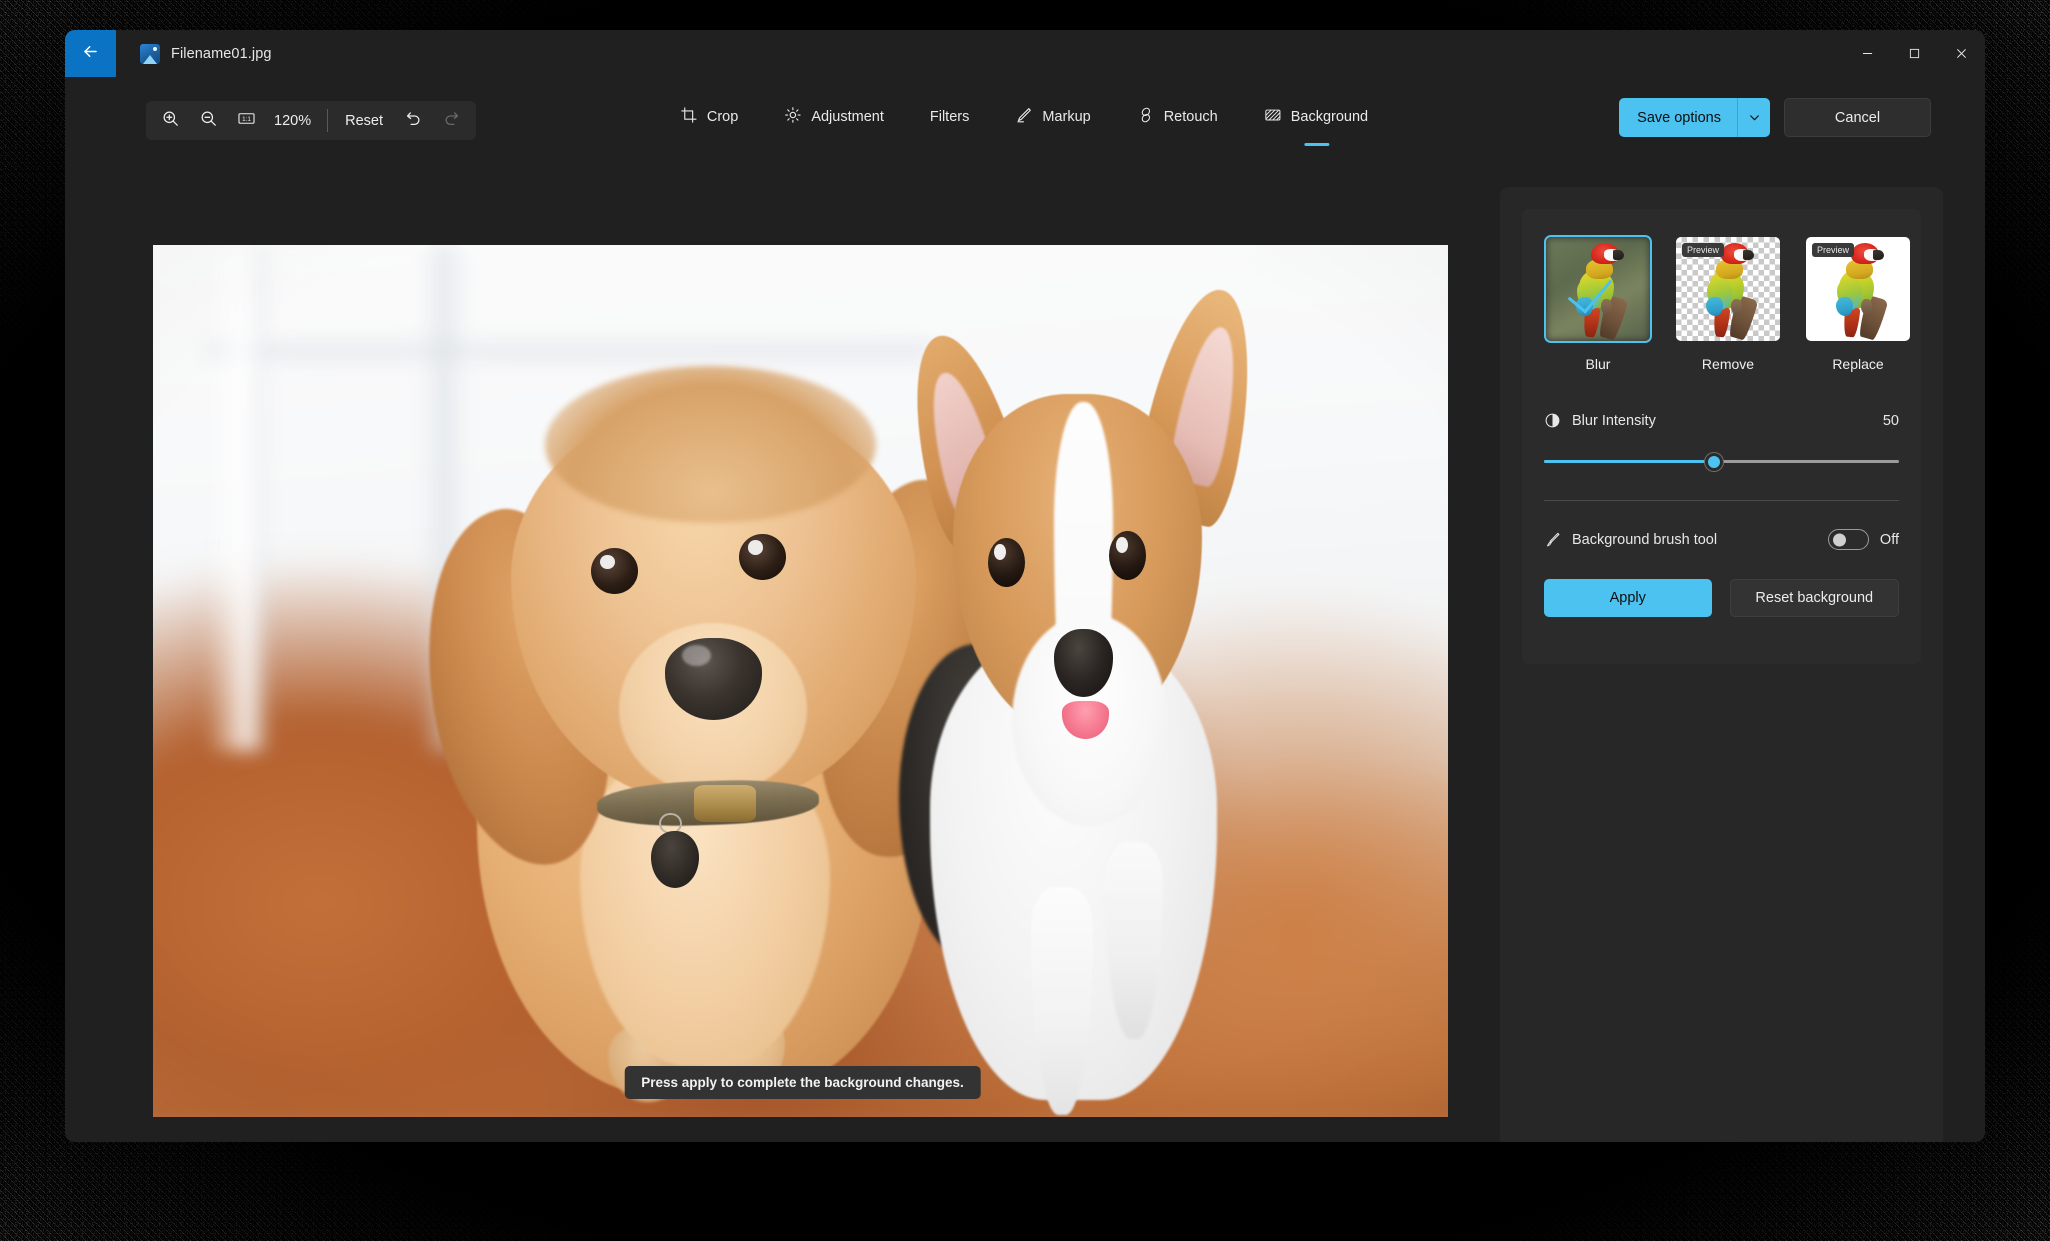  I want to click on retouch-icon, so click(1146, 117).